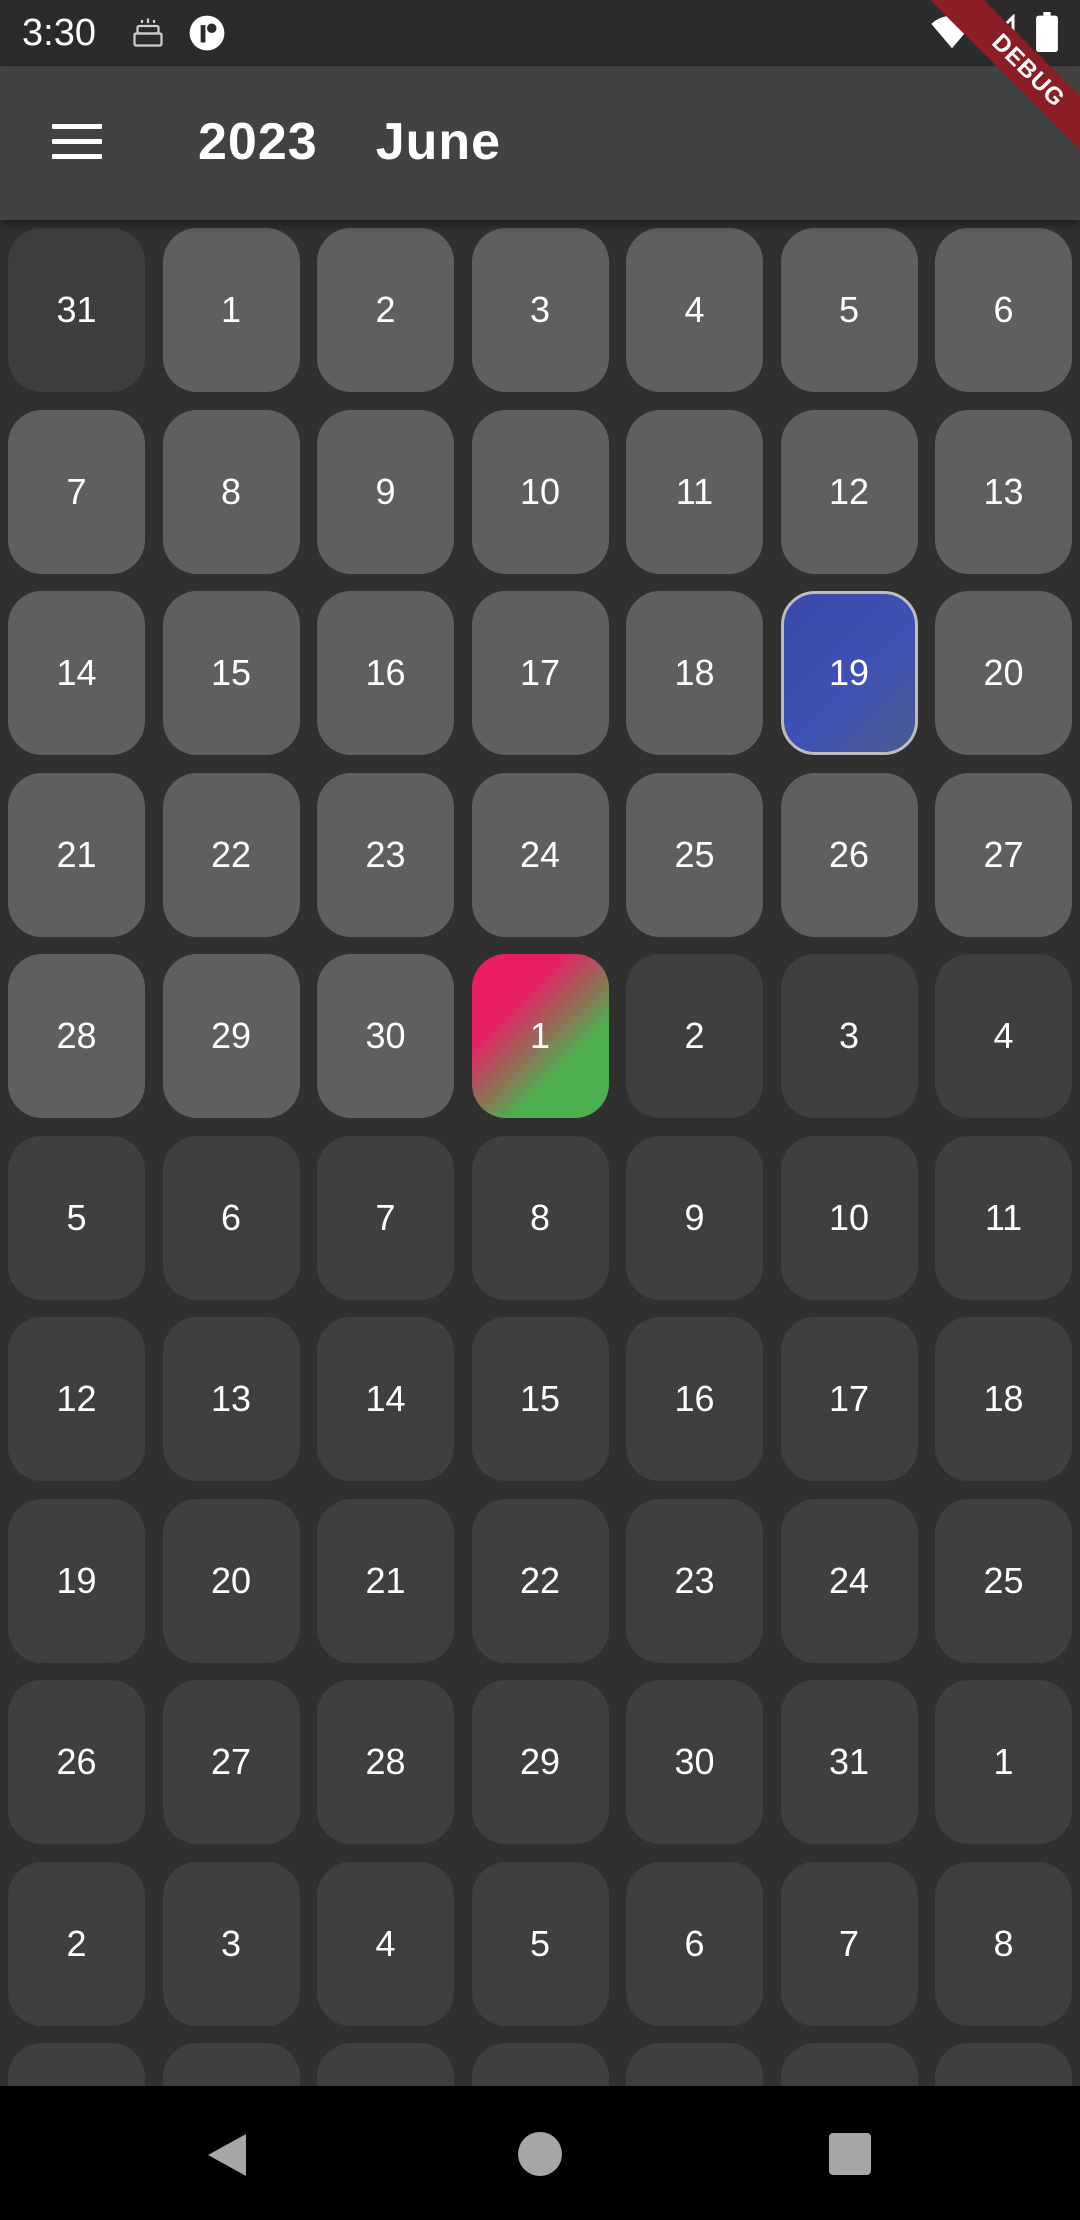 Image resolution: width=1080 pixels, height=2220 pixels. What do you see at coordinates (231, 1580) in the screenshot?
I see `next-month-day: 20` at bounding box center [231, 1580].